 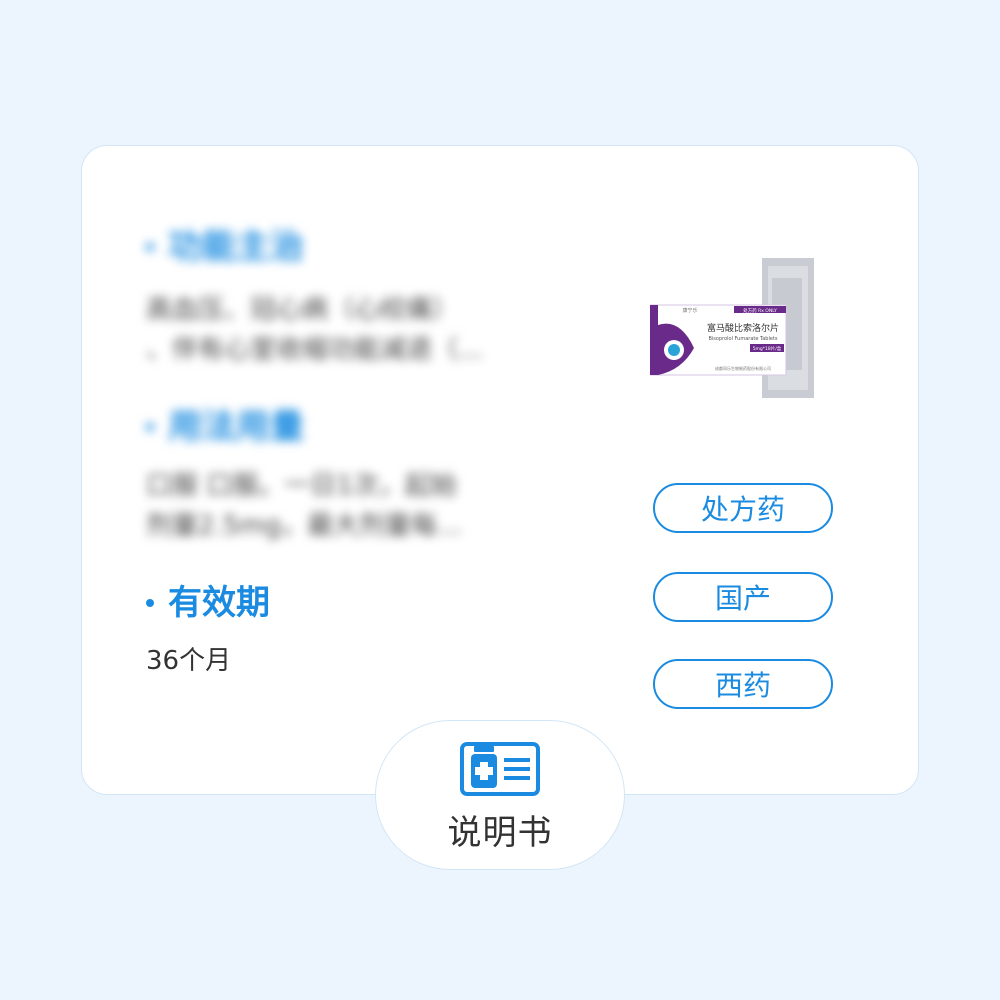 I want to click on svg-text: 成都同乐生物制药股份有限公司, so click(x=743, y=368).